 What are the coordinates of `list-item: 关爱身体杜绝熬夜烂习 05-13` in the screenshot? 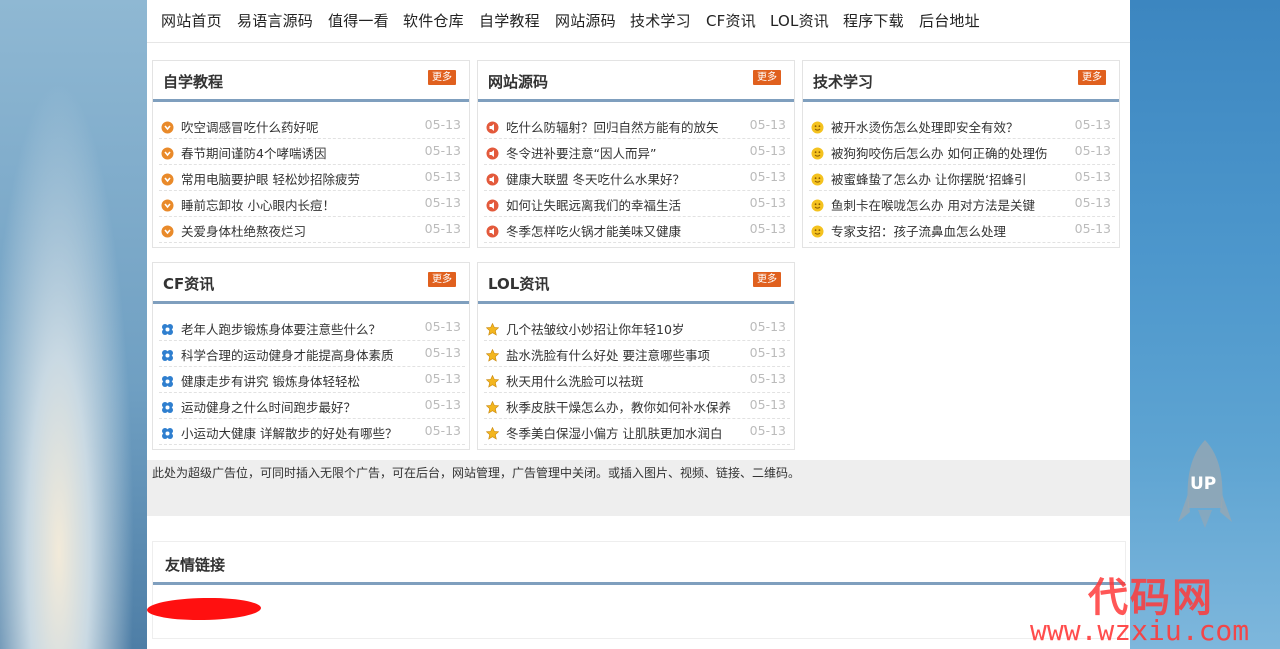 It's located at (312, 230).